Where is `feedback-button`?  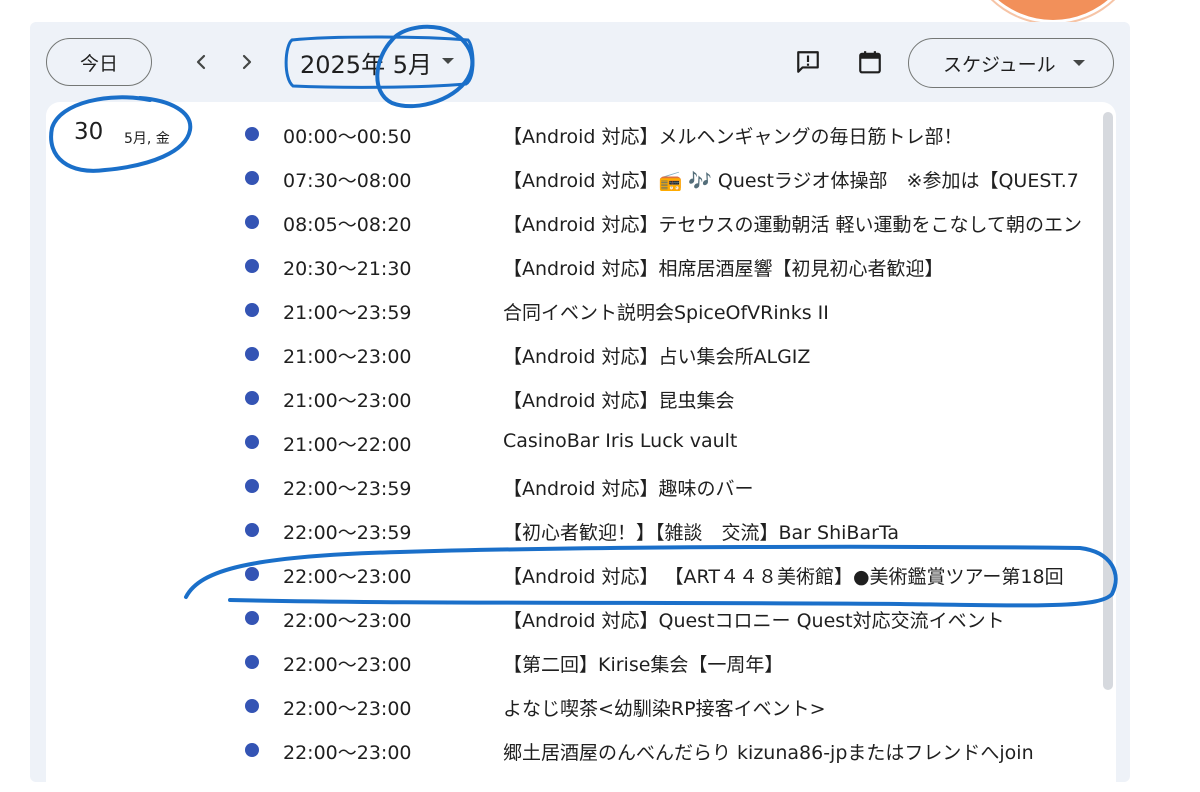
feedback-button is located at coordinates (808, 62).